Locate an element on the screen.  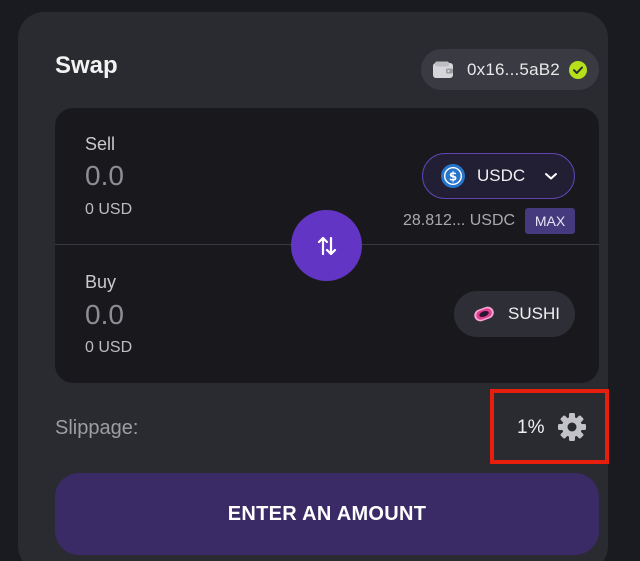
buy-amount-input: 0.0 is located at coordinates (104, 315).